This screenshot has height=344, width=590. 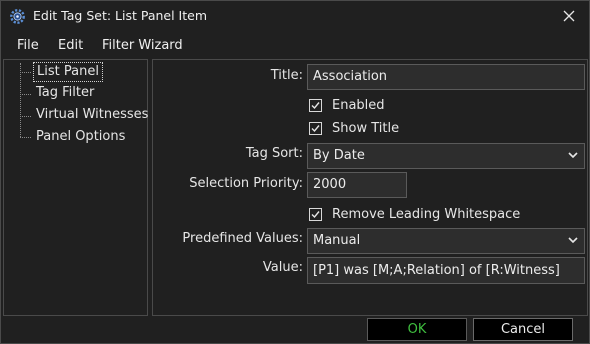 I want to click on tree-item-list-panel: List Panel, so click(x=68, y=72).